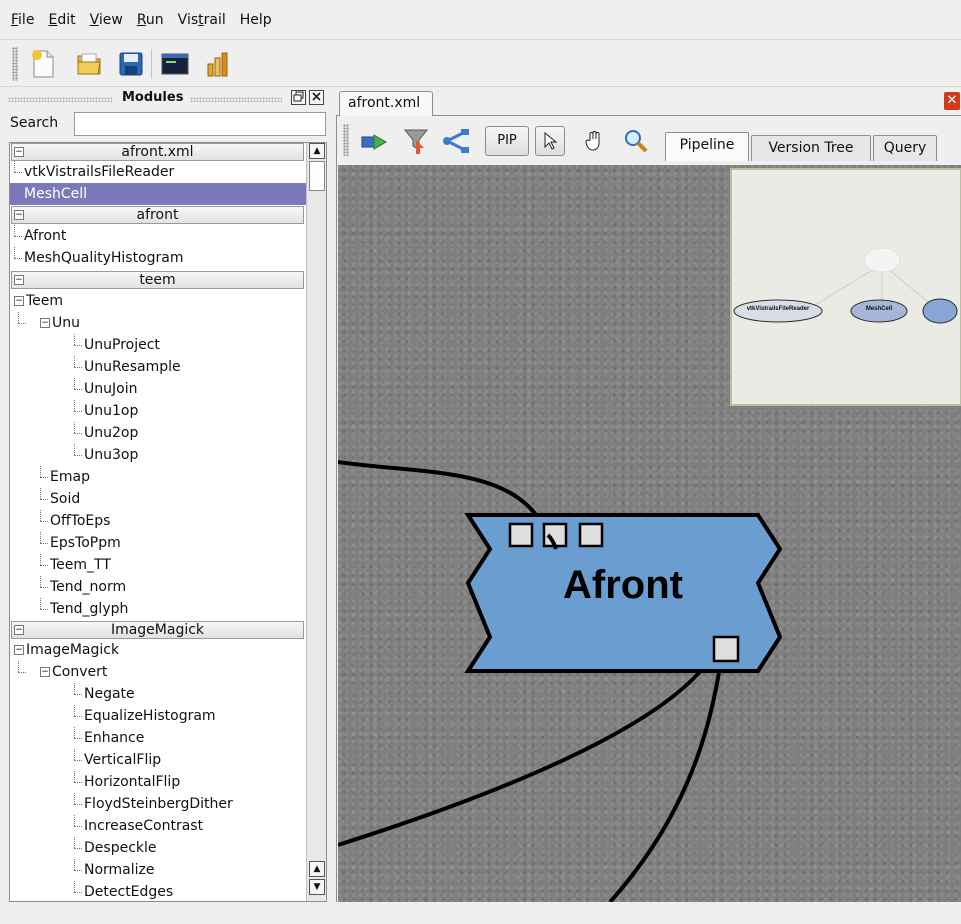 This screenshot has height=924, width=961. I want to click on tree-item: UnuResample, so click(158, 367).